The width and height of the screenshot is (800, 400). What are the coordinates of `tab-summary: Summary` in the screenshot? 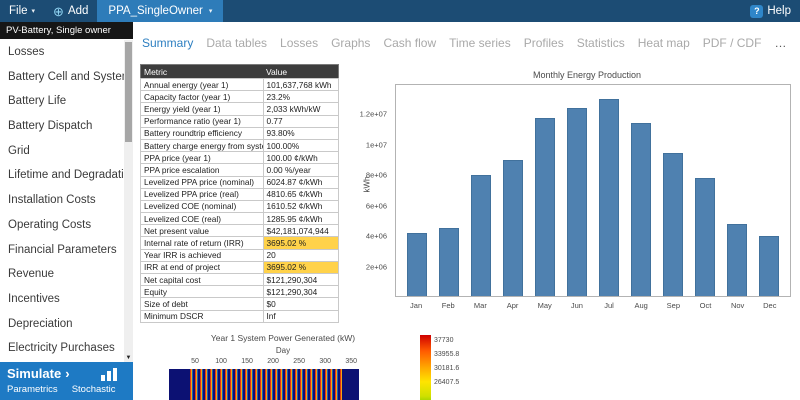 It's located at (167, 43).